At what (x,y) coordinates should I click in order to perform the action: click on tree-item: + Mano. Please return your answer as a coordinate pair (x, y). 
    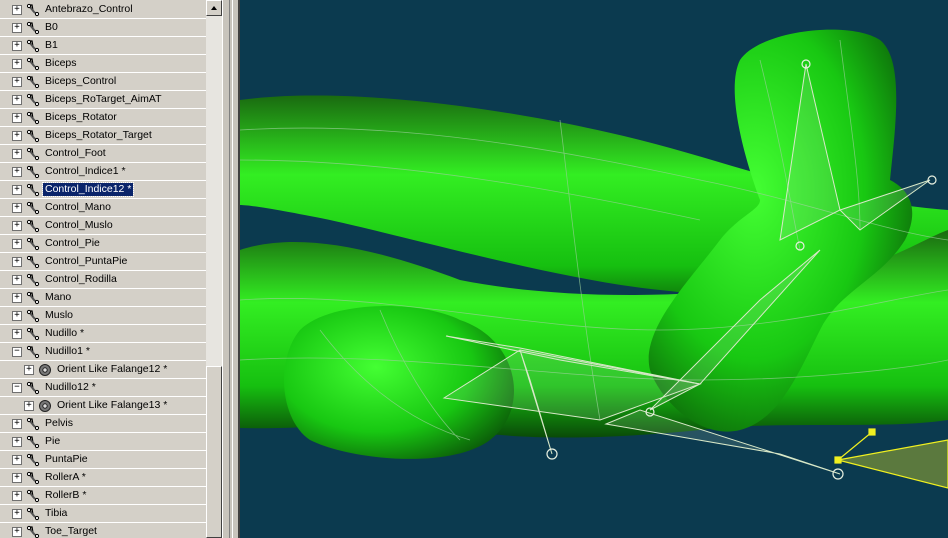
    Looking at the image, I should click on (103, 298).